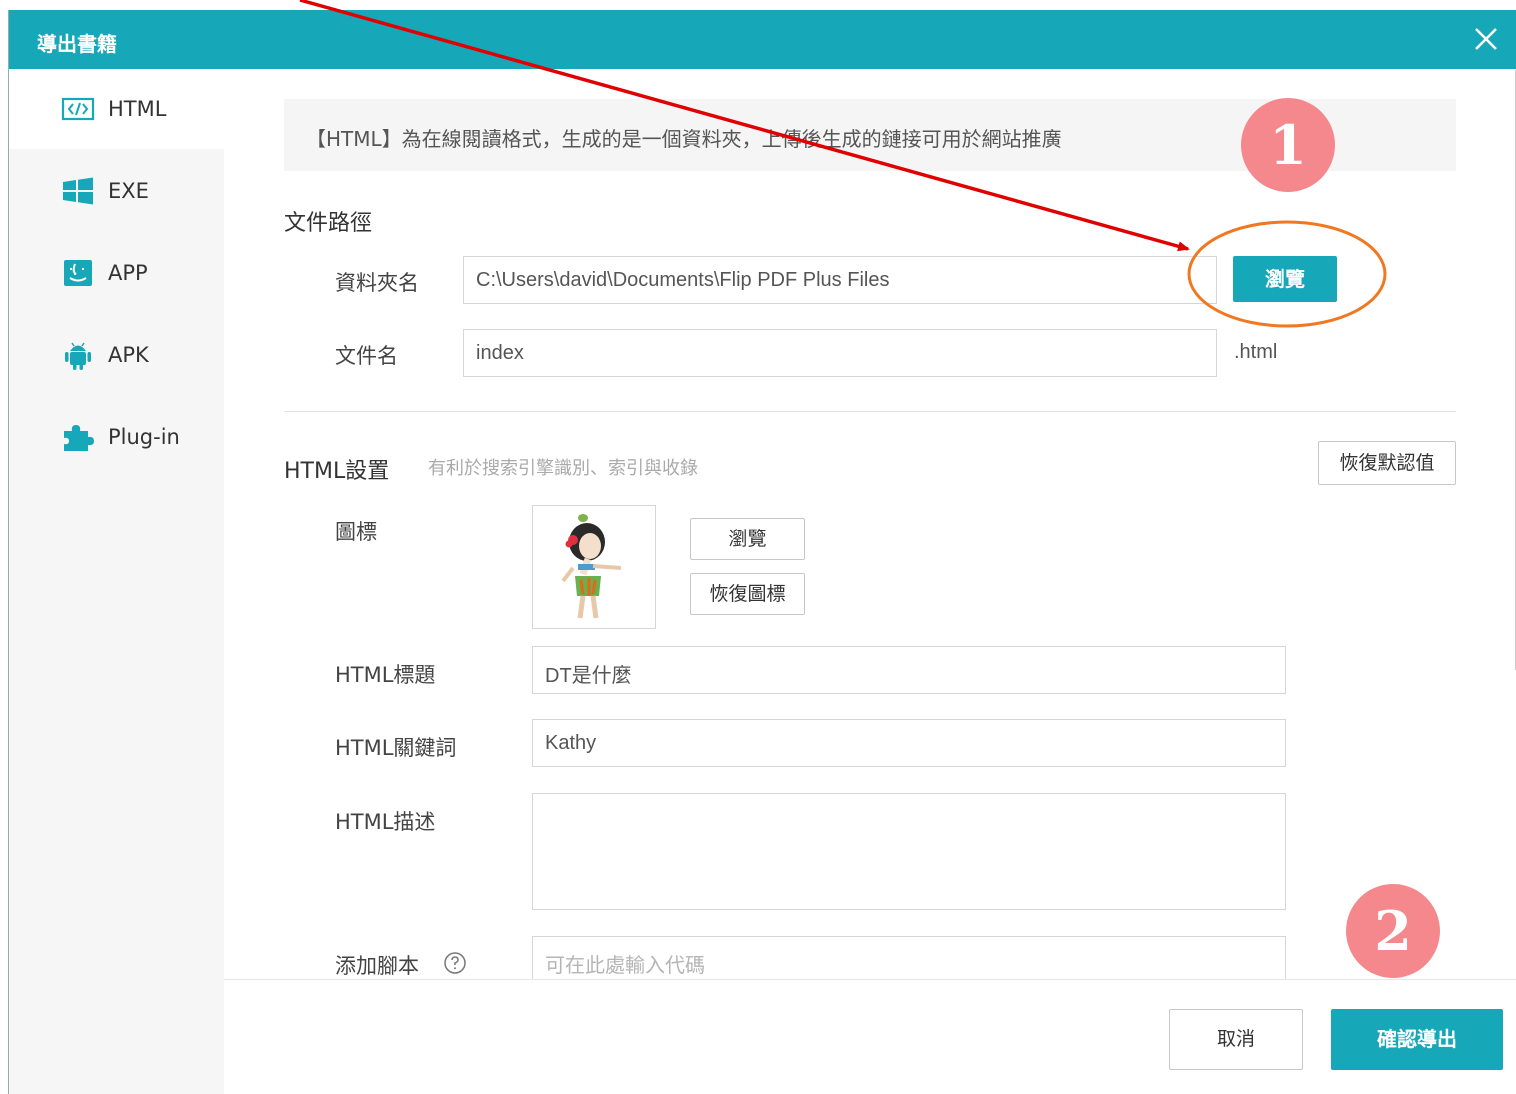 The height and width of the screenshot is (1094, 1516). I want to click on sidebar-item-plugin: Plug-in, so click(116, 437).